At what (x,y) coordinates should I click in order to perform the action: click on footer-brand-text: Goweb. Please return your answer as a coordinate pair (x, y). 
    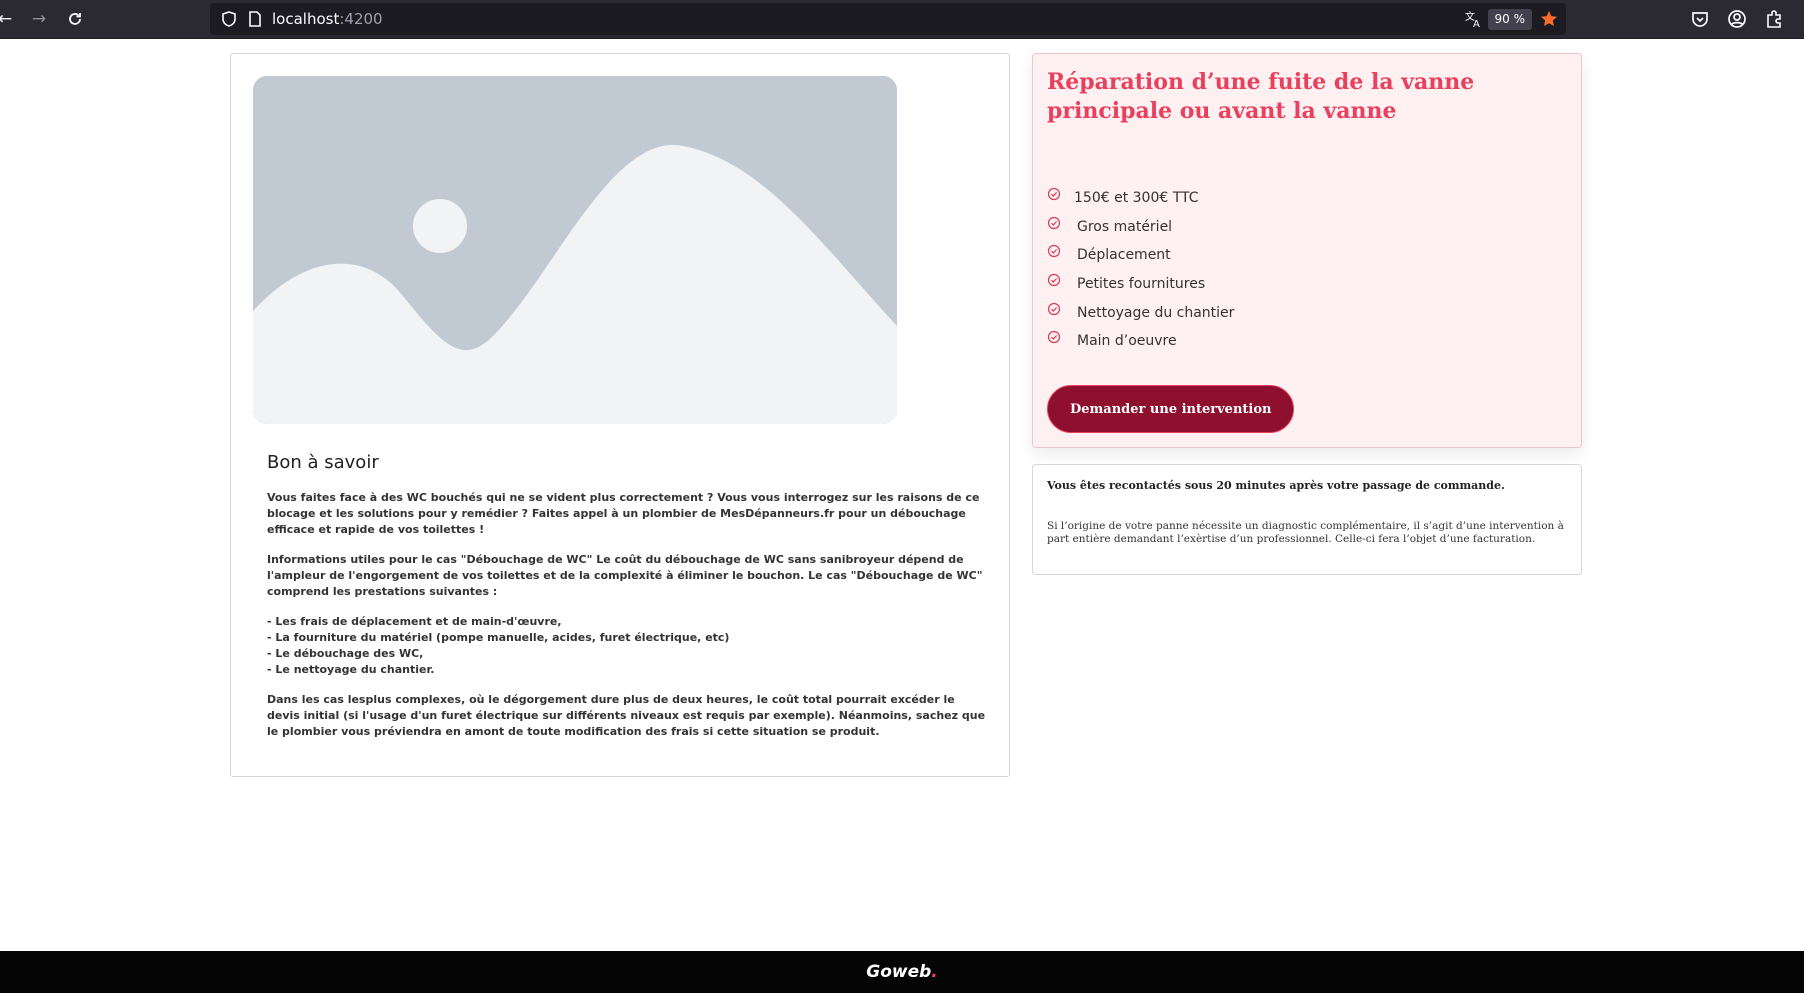
    Looking at the image, I should click on (899, 972).